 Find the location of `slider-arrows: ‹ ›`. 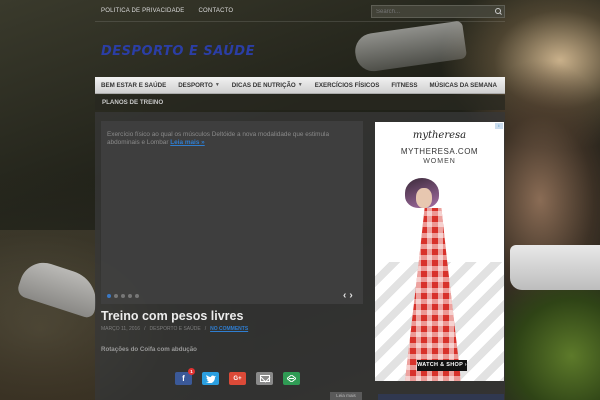

slider-arrows: ‹ › is located at coordinates (348, 296).